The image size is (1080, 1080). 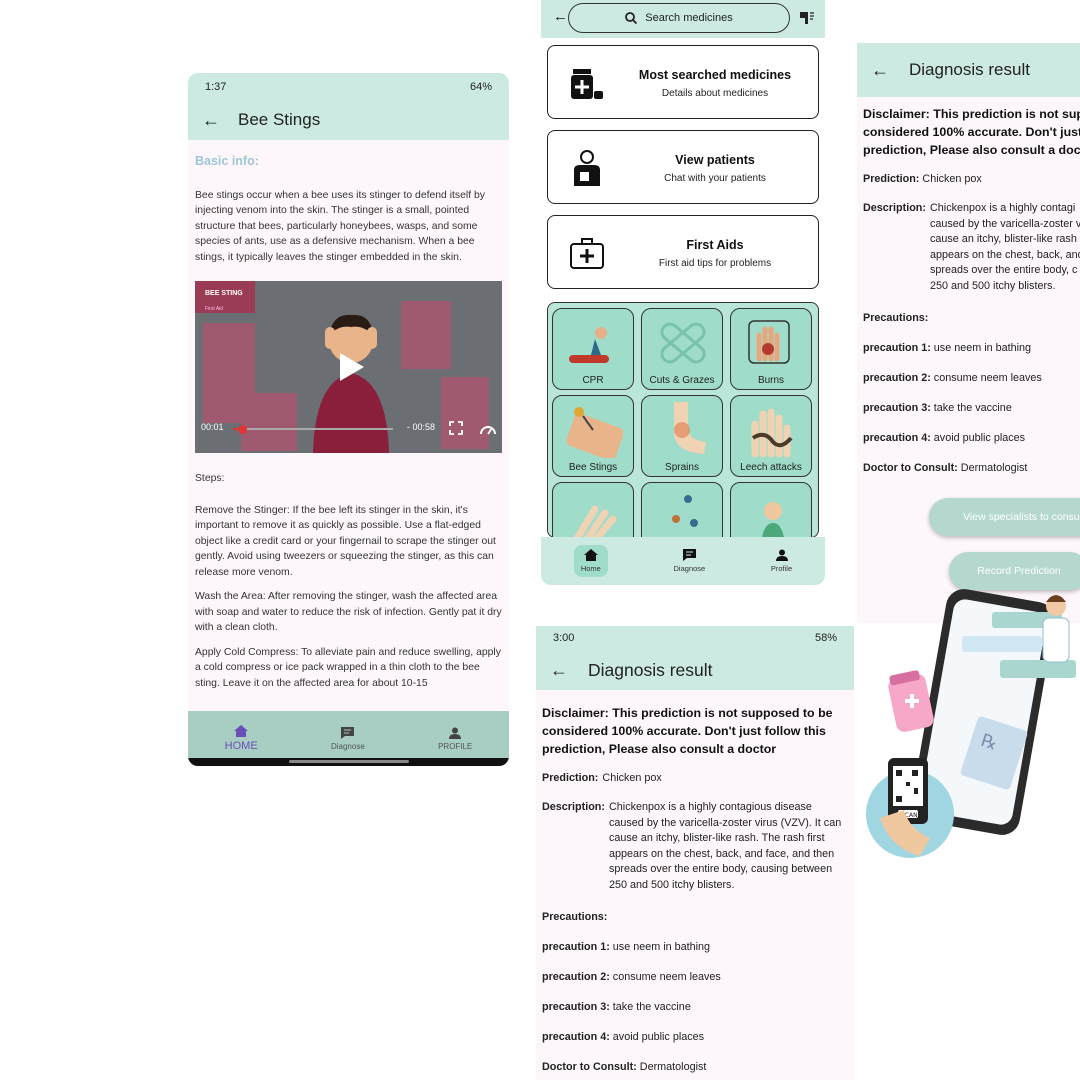 I want to click on card-subtitle: First aid tips for problems, so click(x=715, y=263).